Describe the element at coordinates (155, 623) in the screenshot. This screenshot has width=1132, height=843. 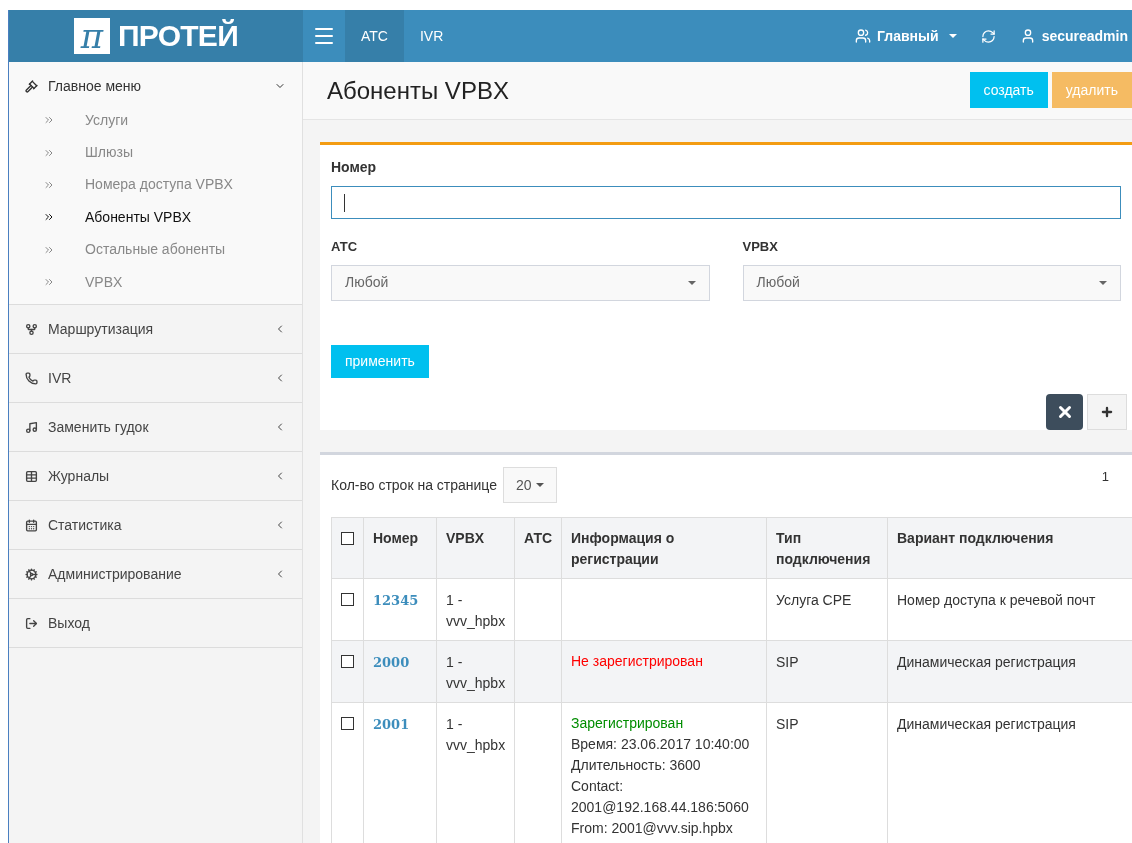
I see `sidebar-item: Выход` at that location.